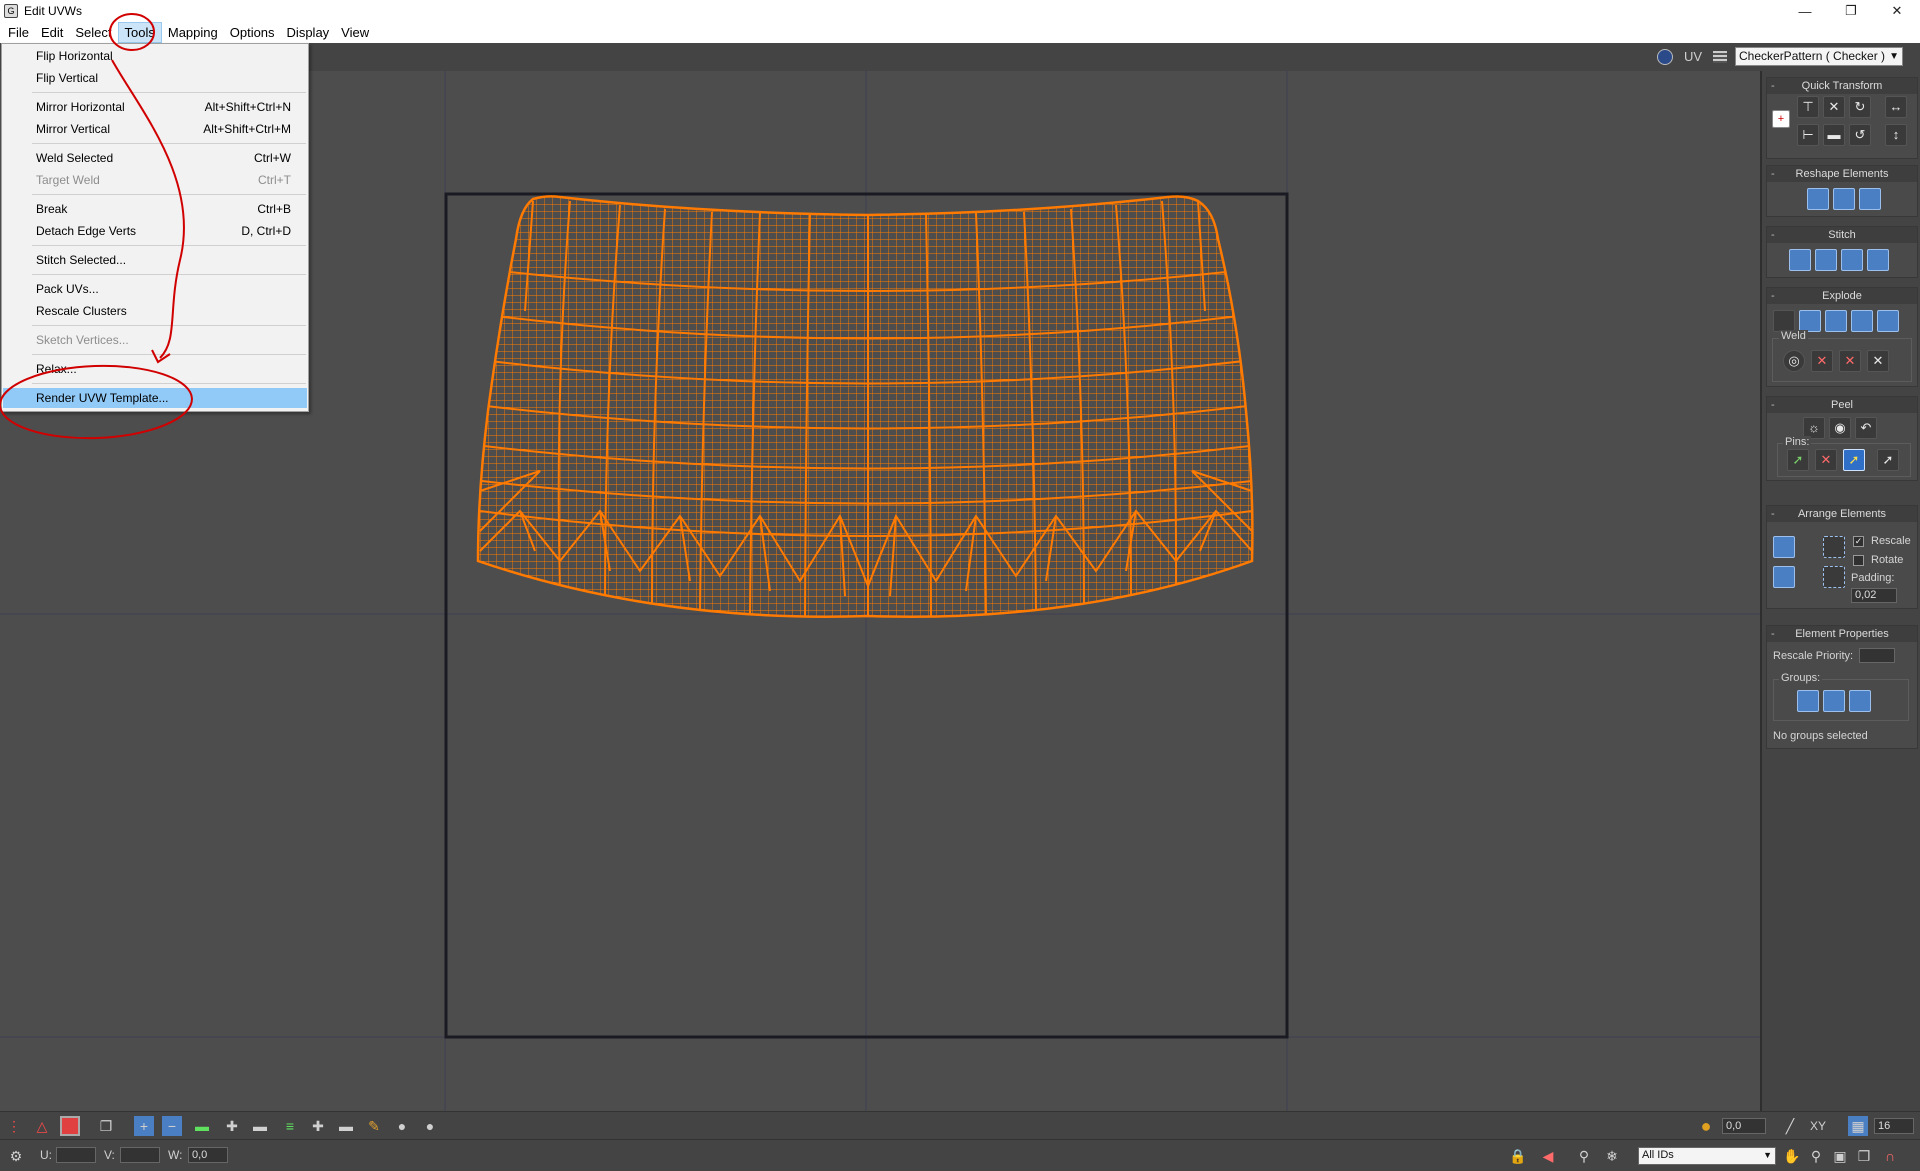 The image size is (1920, 1171). I want to click on select-group-icon, so click(1860, 701).